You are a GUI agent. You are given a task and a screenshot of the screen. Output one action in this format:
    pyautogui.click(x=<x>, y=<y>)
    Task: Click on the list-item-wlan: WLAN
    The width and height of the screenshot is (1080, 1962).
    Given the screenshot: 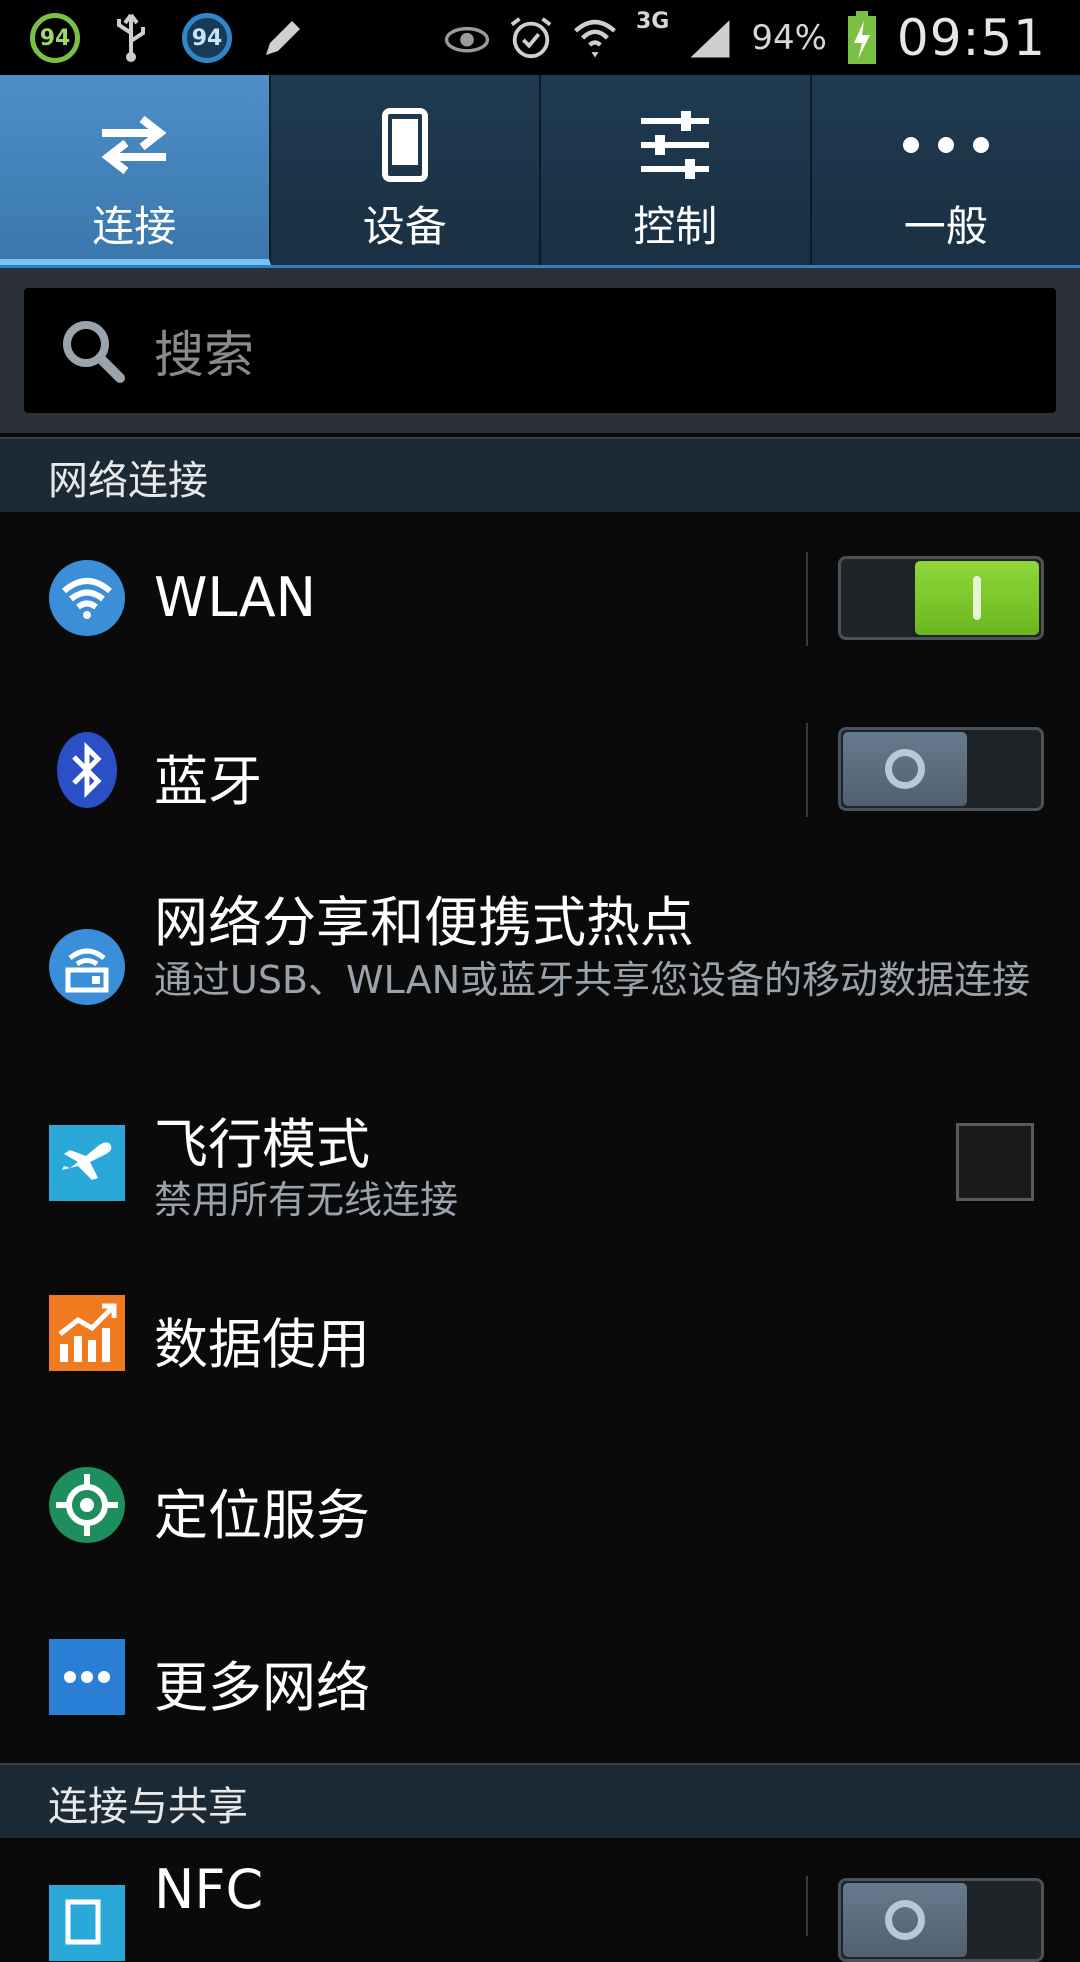 What is the action you would take?
    pyautogui.click(x=540, y=599)
    